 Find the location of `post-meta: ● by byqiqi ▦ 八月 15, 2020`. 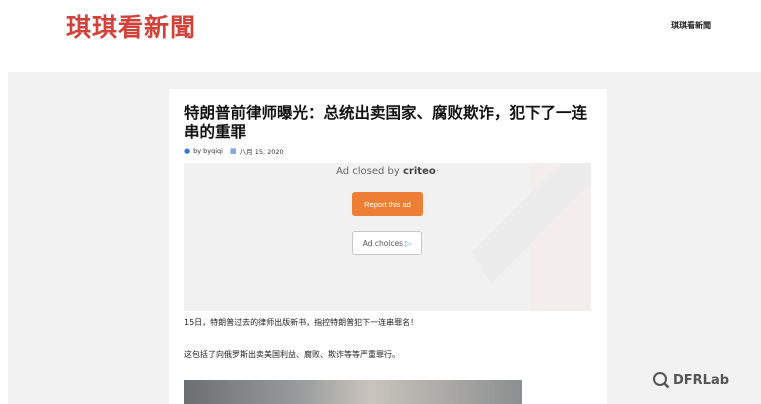

post-meta: ● by byqiqi ▦ 八月 15, 2020 is located at coordinates (234, 151).